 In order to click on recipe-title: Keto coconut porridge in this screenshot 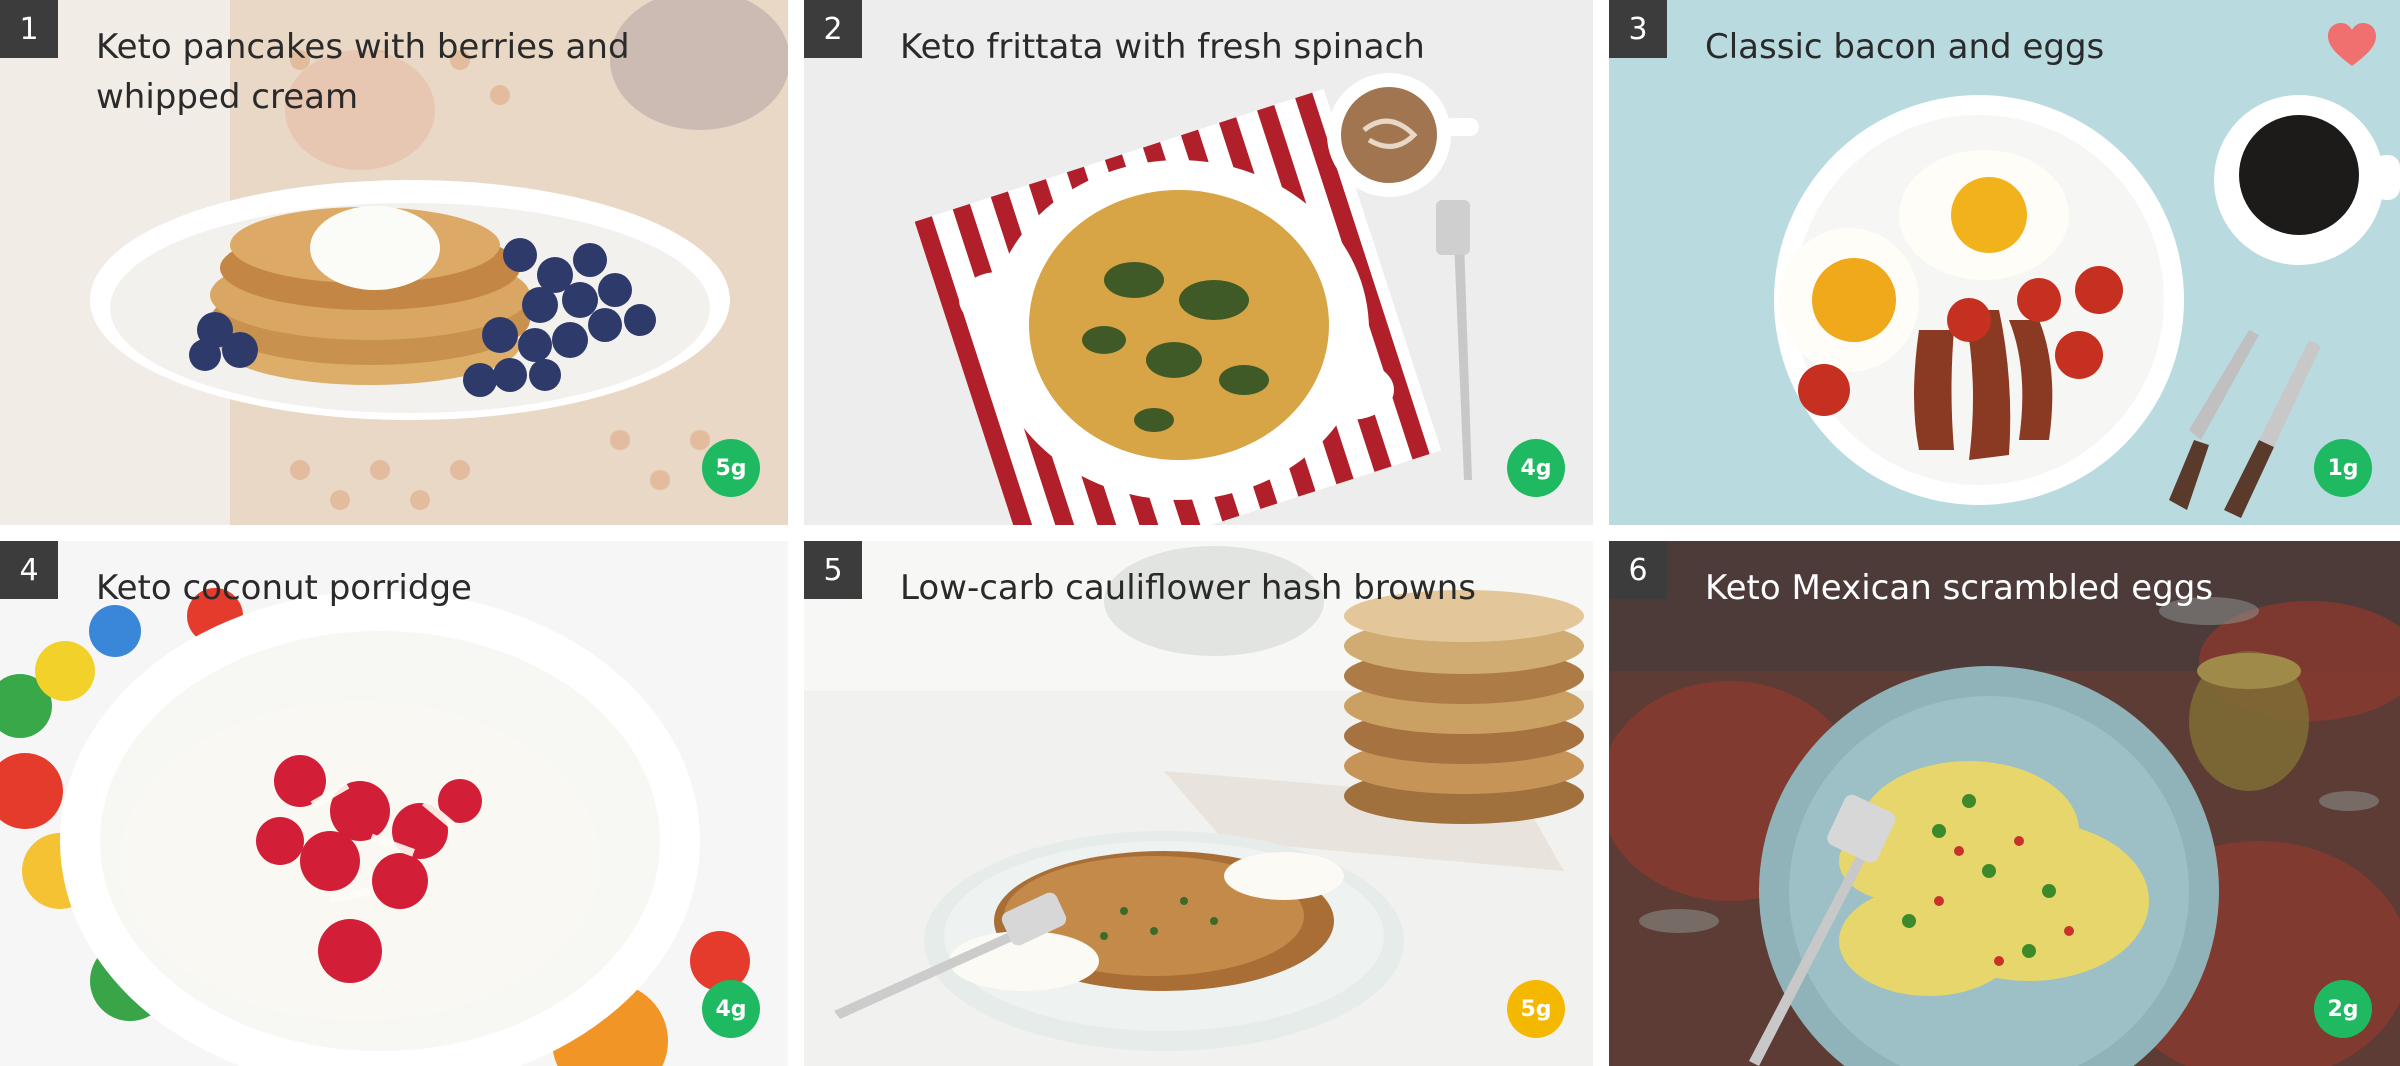, I will do `click(422, 588)`.